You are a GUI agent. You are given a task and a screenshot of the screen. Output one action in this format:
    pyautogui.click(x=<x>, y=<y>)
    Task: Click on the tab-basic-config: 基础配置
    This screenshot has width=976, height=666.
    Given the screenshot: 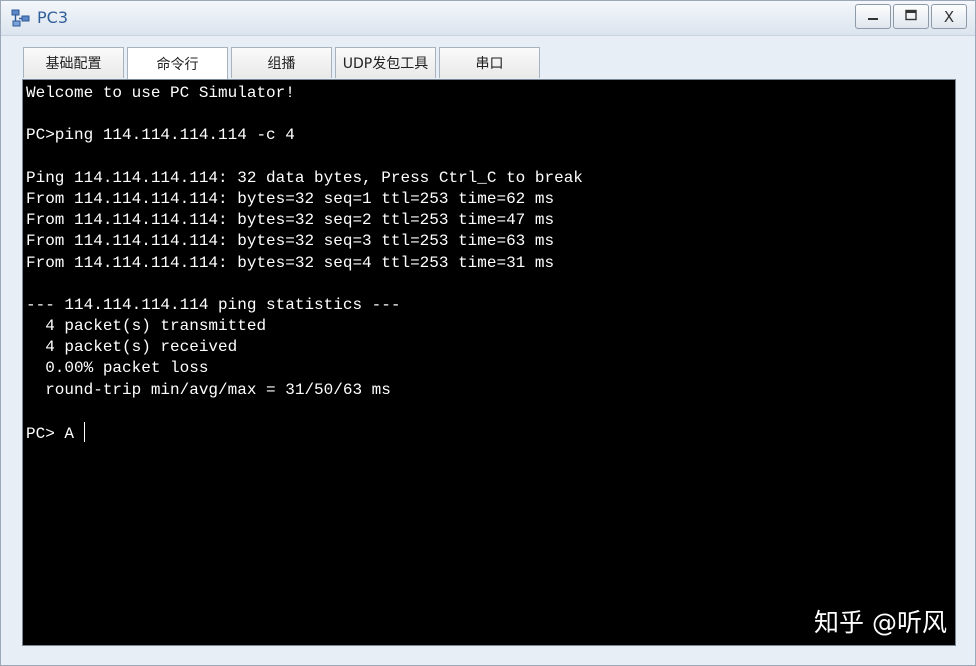 What is the action you would take?
    pyautogui.click(x=73, y=62)
    